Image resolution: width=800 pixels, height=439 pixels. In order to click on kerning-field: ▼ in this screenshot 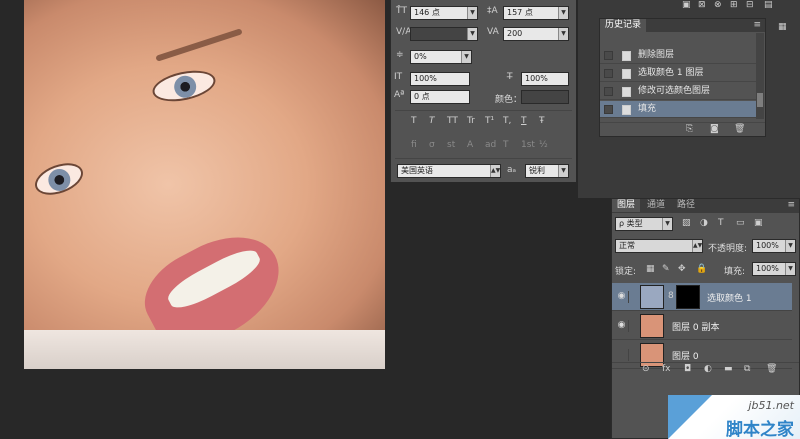, I will do `click(444, 34)`.